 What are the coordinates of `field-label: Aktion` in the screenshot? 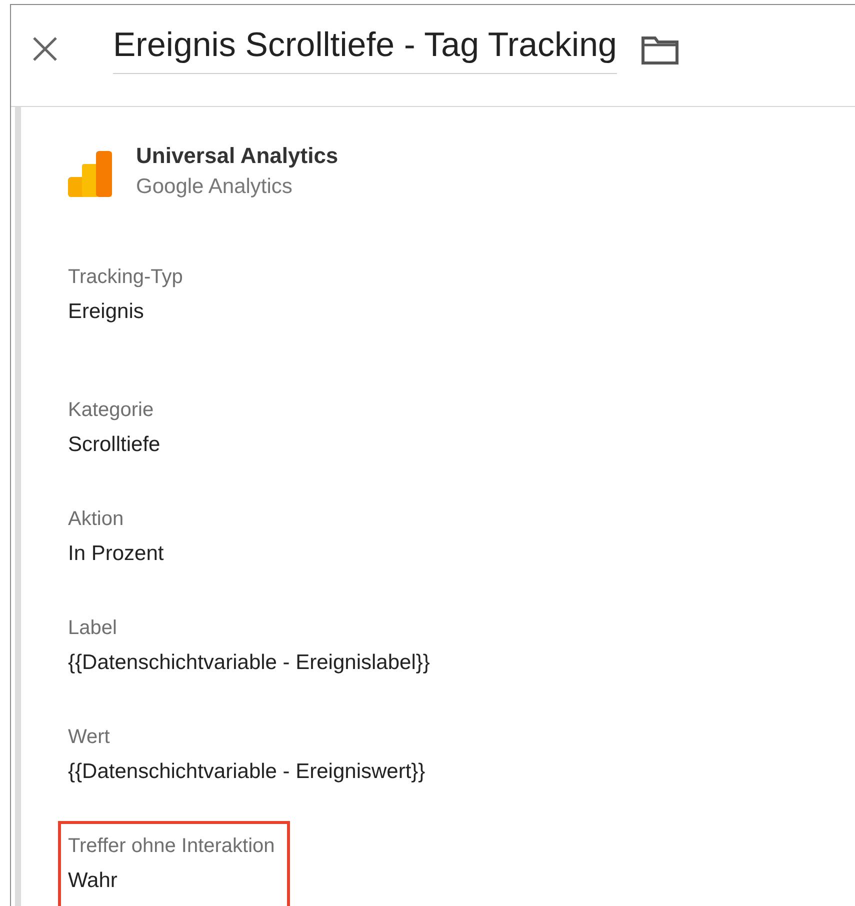 It's located at (96, 519).